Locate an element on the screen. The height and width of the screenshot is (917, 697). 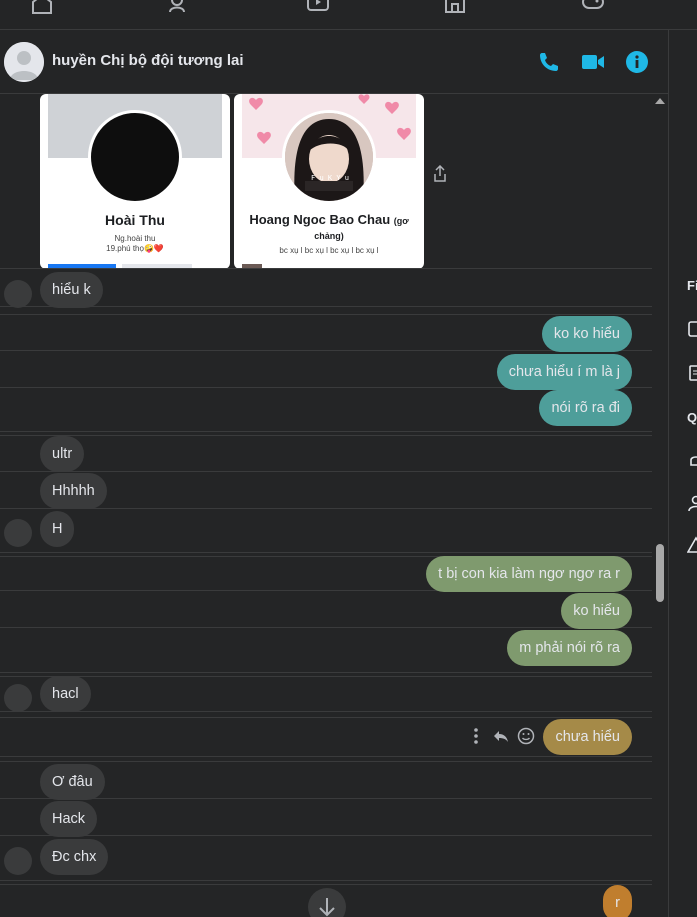
contact-avatar is located at coordinates (24, 62).